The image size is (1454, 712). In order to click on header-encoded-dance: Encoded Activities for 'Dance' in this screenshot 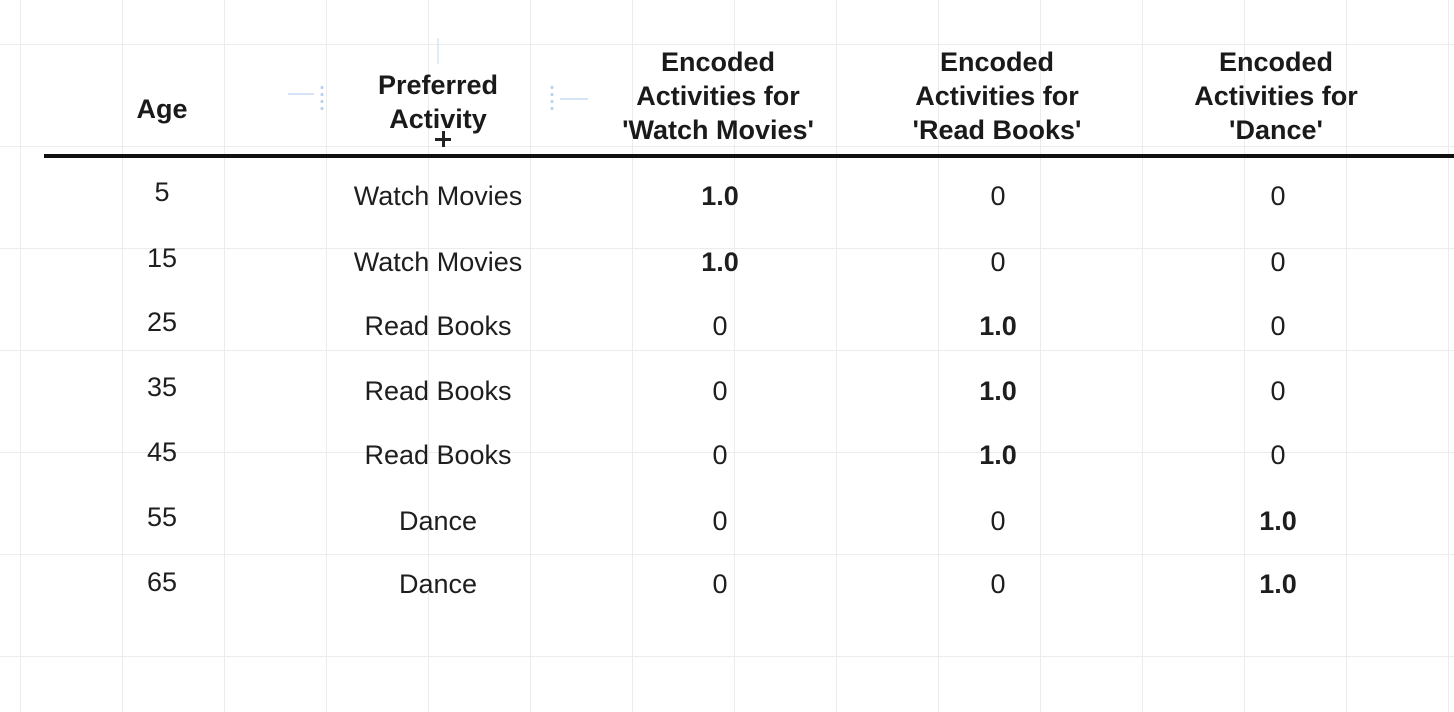, I will do `click(1276, 96)`.